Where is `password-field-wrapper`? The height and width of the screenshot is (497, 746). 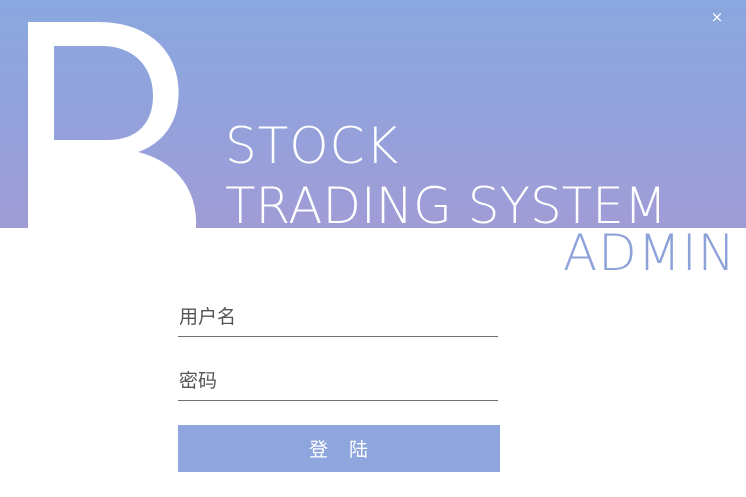 password-field-wrapper is located at coordinates (338, 380).